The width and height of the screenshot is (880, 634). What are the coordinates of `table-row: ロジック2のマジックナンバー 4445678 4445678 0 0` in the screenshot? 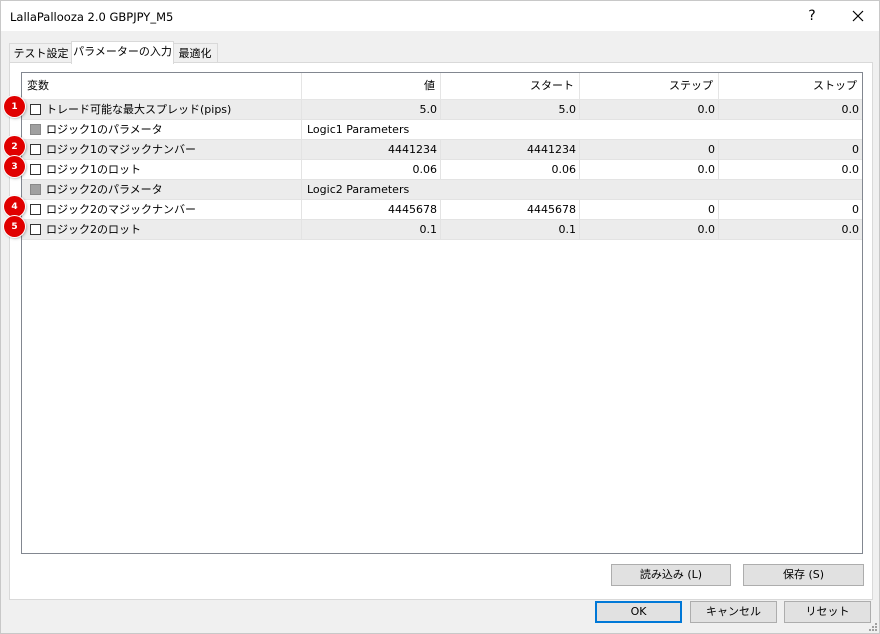 It's located at (442, 210).